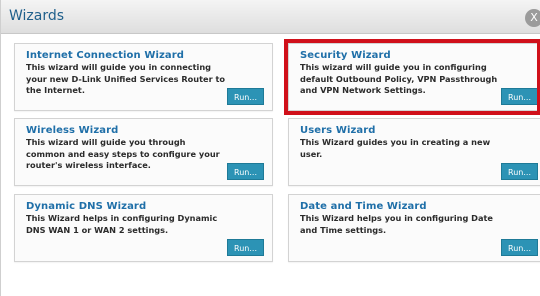 The width and height of the screenshot is (540, 296). I want to click on wizard-title: Users Wizard, so click(338, 130).